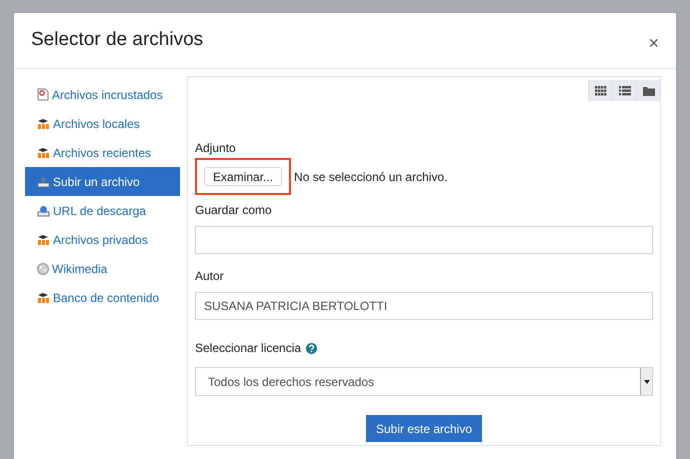 This screenshot has height=459, width=690. What do you see at coordinates (424, 306) in the screenshot?
I see `input-field: SUSANA PATRICIA BERTOLOTTI` at bounding box center [424, 306].